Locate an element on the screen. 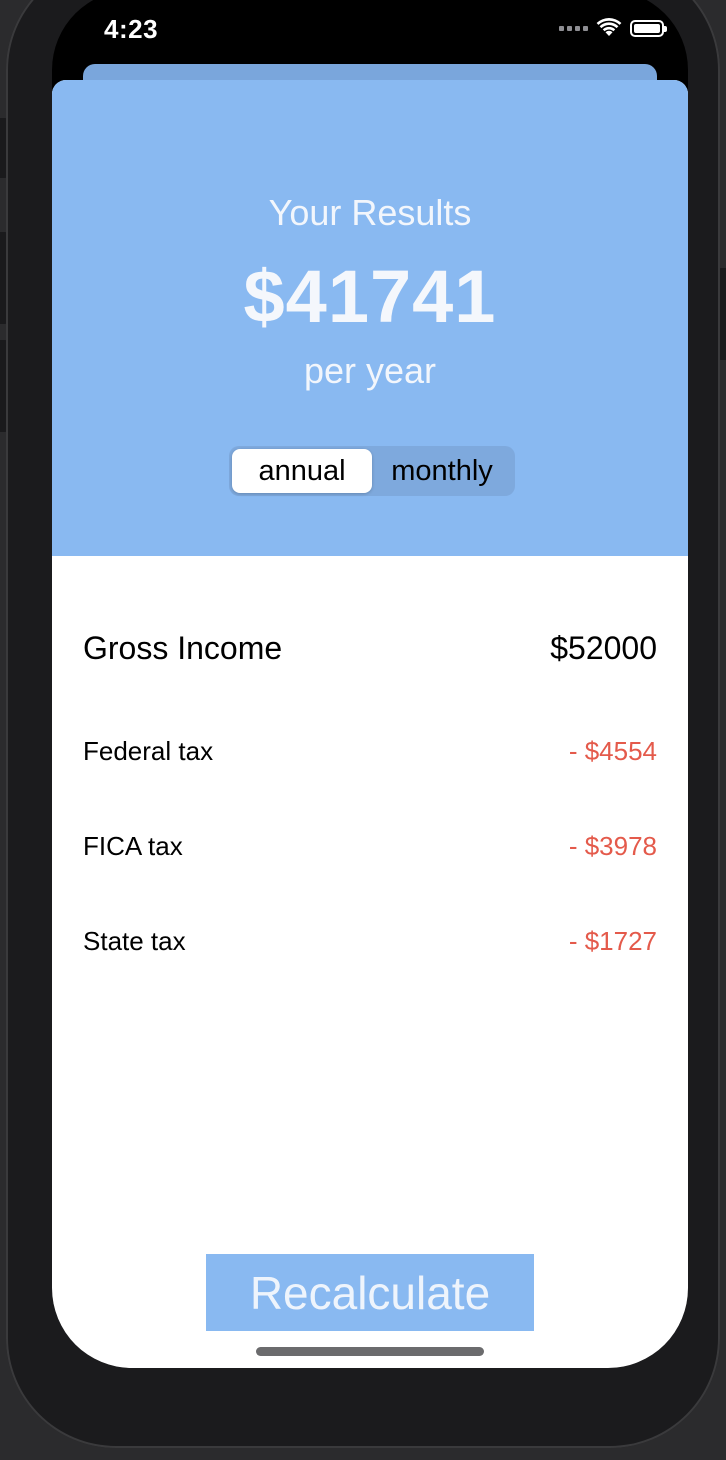 The width and height of the screenshot is (726, 1460). fica-tax-row: FICA tax - $3978 is located at coordinates (370, 846).